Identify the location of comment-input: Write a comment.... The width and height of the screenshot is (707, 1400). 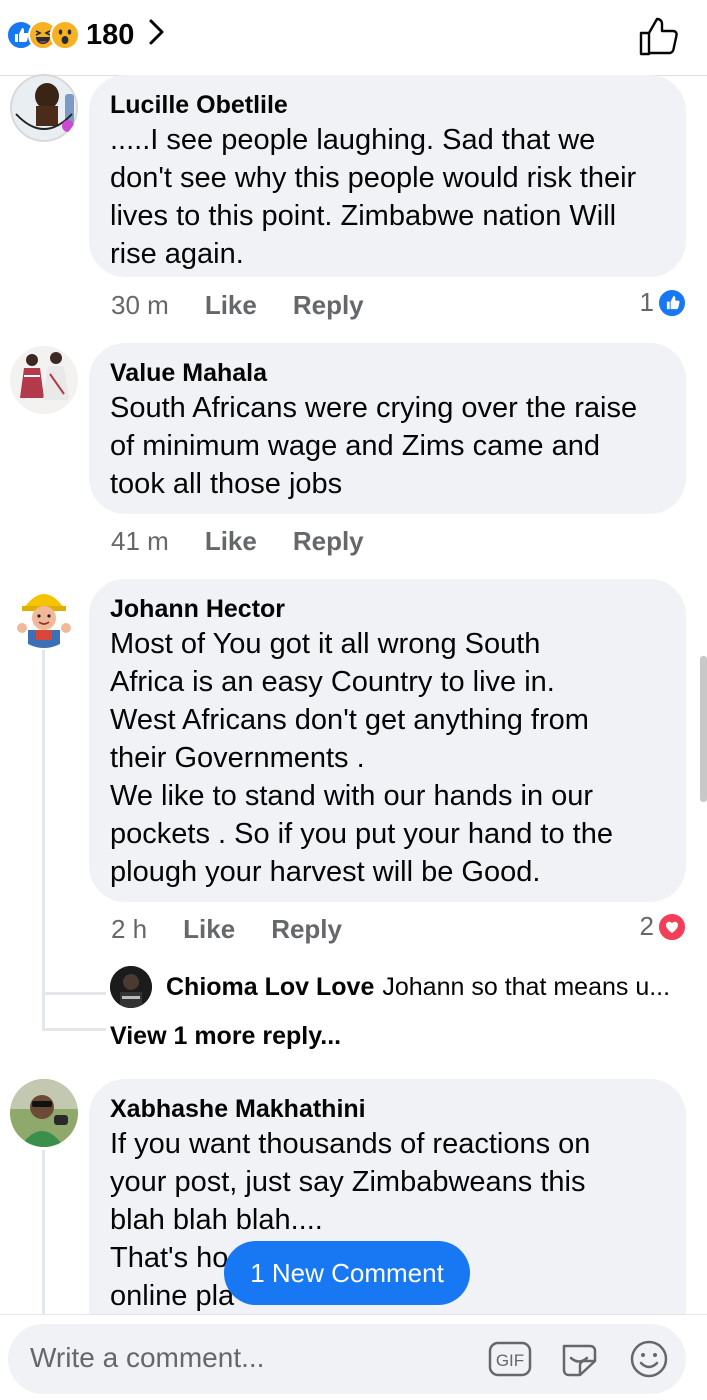
(147, 1358).